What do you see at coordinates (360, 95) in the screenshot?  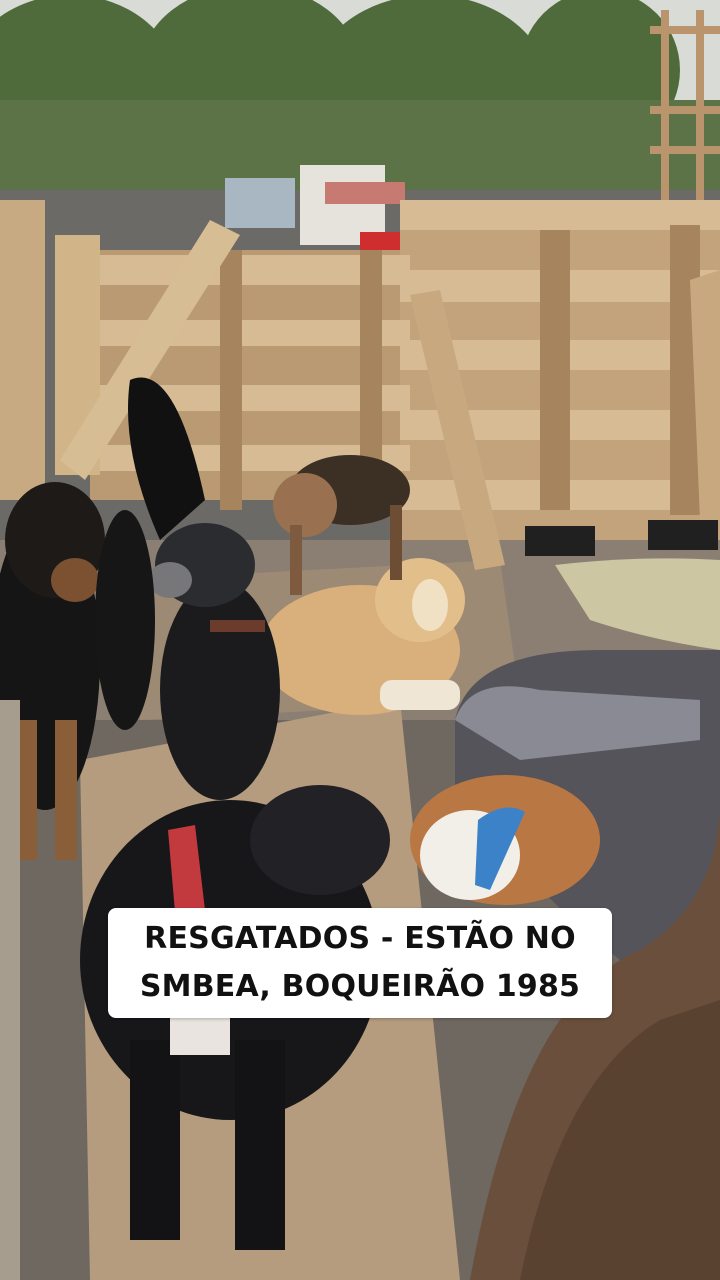 I see `trees` at bounding box center [360, 95].